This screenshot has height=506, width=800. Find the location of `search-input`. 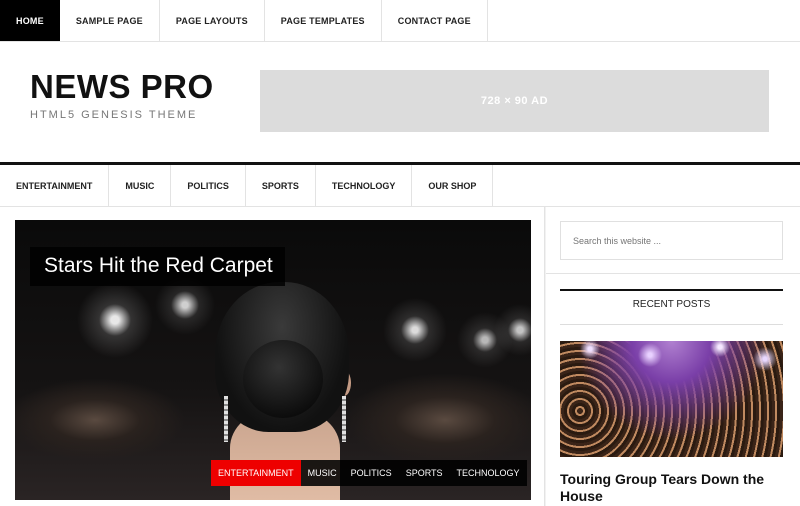

search-input is located at coordinates (671, 240).